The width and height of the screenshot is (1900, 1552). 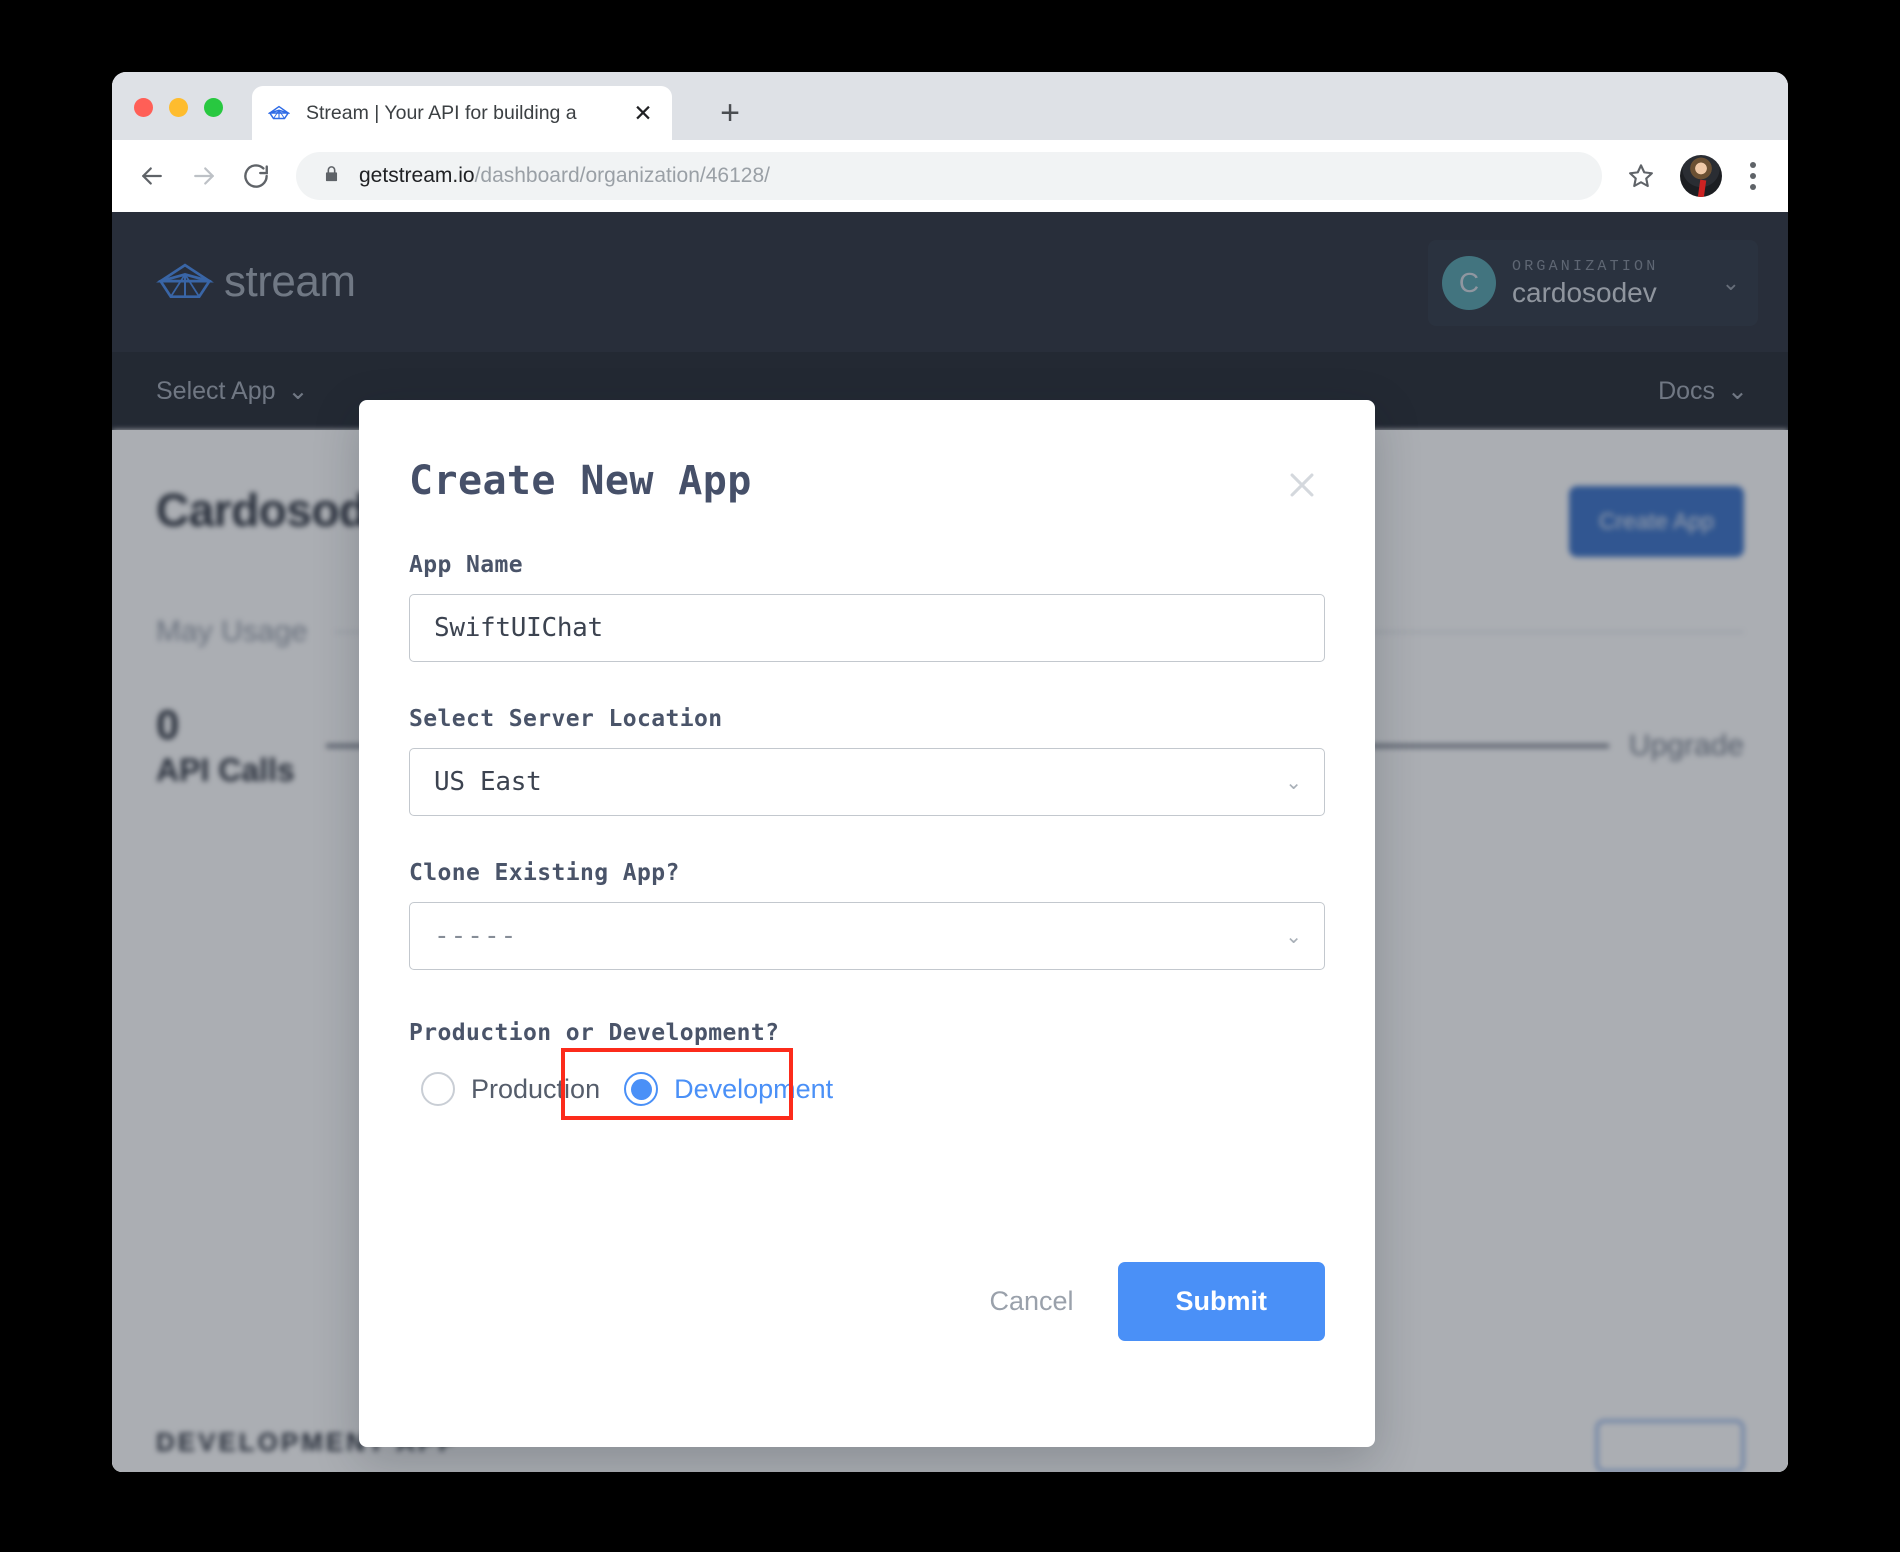 I want to click on browser-tab-title: Stream | Your API for building a, so click(x=441, y=112).